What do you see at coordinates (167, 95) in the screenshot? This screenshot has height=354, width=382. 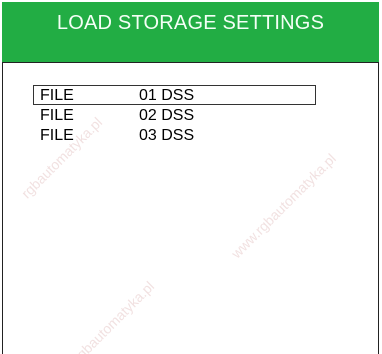 I see `file-name: 01 DSS` at bounding box center [167, 95].